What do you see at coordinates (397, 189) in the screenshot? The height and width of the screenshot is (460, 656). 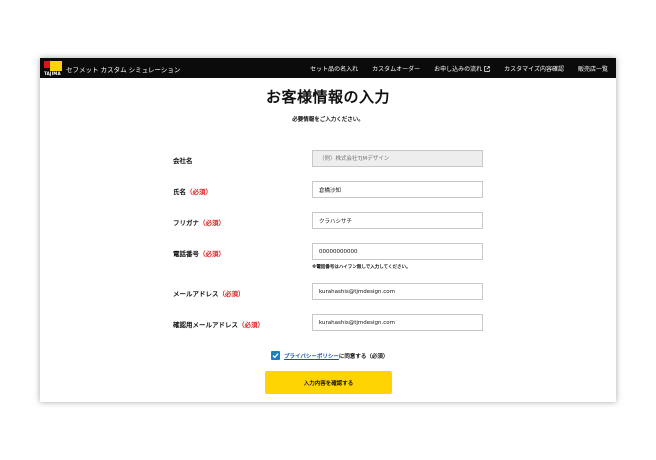 I see `name-input` at bounding box center [397, 189].